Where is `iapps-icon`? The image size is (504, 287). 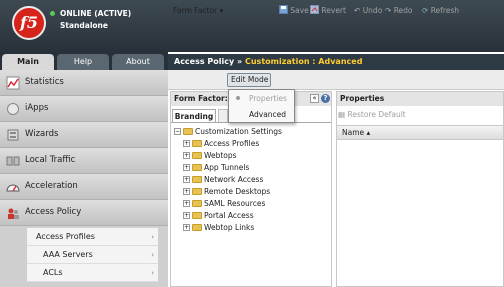
iapps-icon is located at coordinates (13, 109).